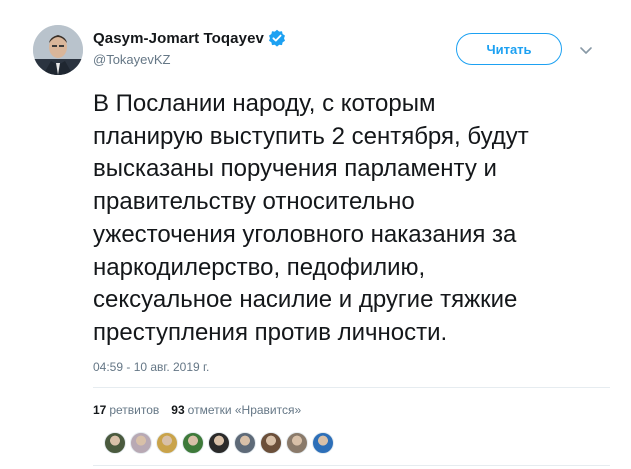  I want to click on tweet-text-line: ужесточения уголовного наказания за, so click(305, 234).